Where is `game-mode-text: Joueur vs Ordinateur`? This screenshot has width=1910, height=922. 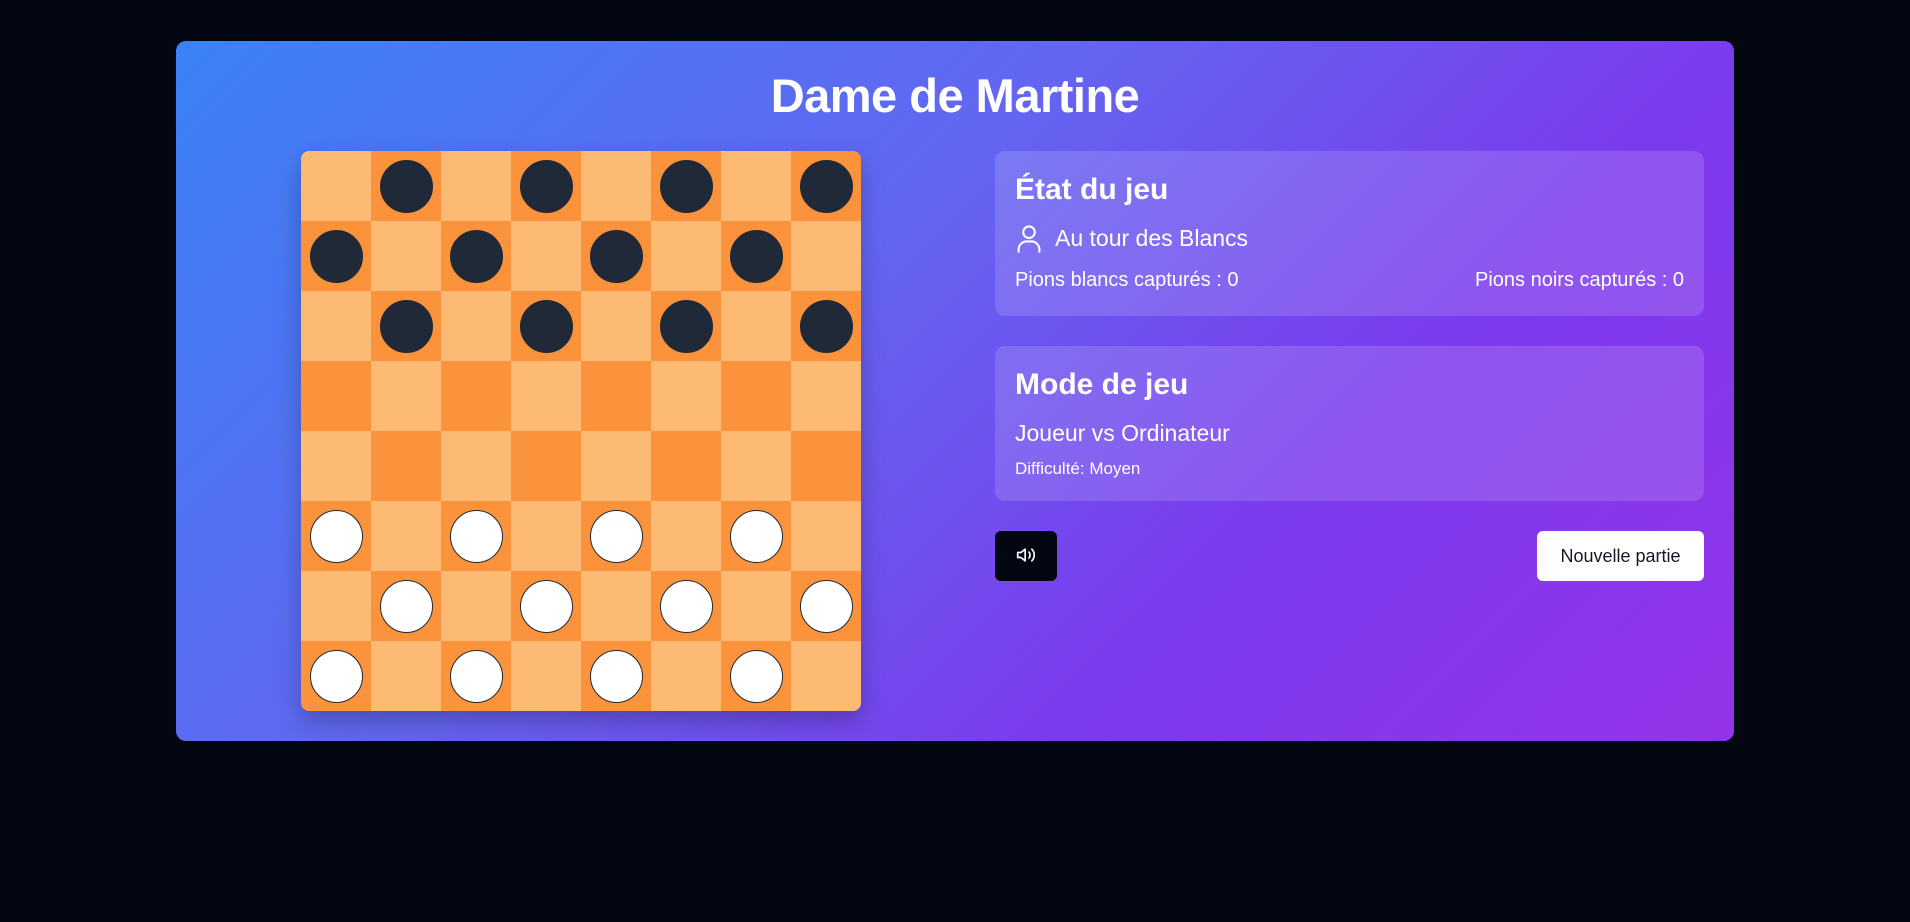
game-mode-text: Joueur vs Ordinateur is located at coordinates (1122, 433).